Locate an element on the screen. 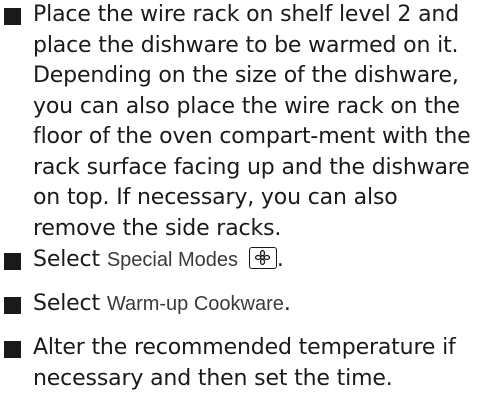  special-modes-icon is located at coordinates (262, 258).